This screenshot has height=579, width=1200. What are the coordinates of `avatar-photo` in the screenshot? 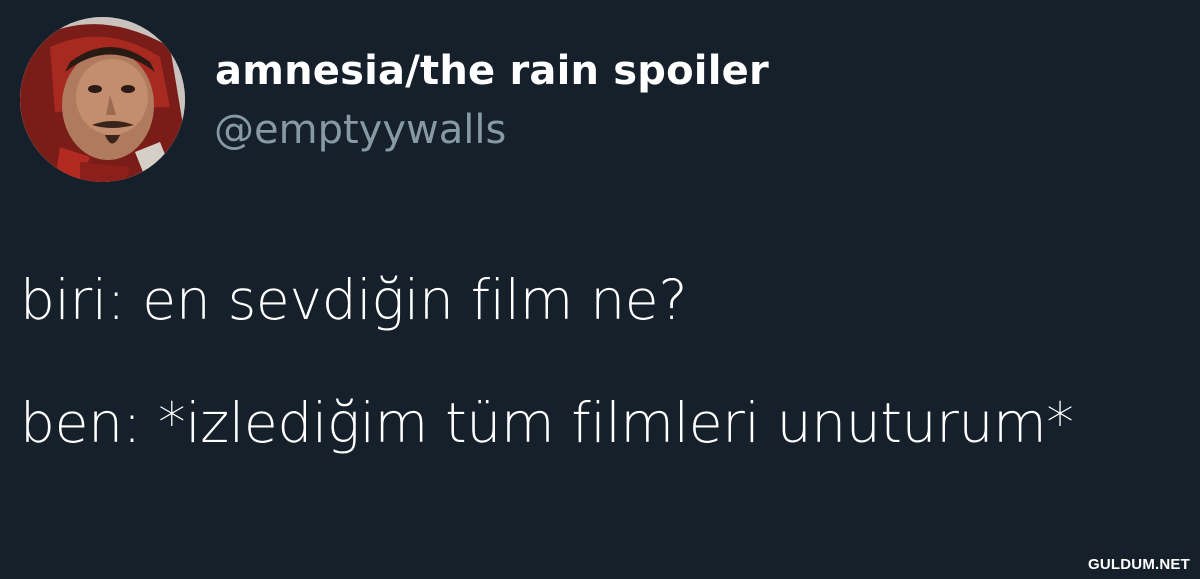 It's located at (102, 99).